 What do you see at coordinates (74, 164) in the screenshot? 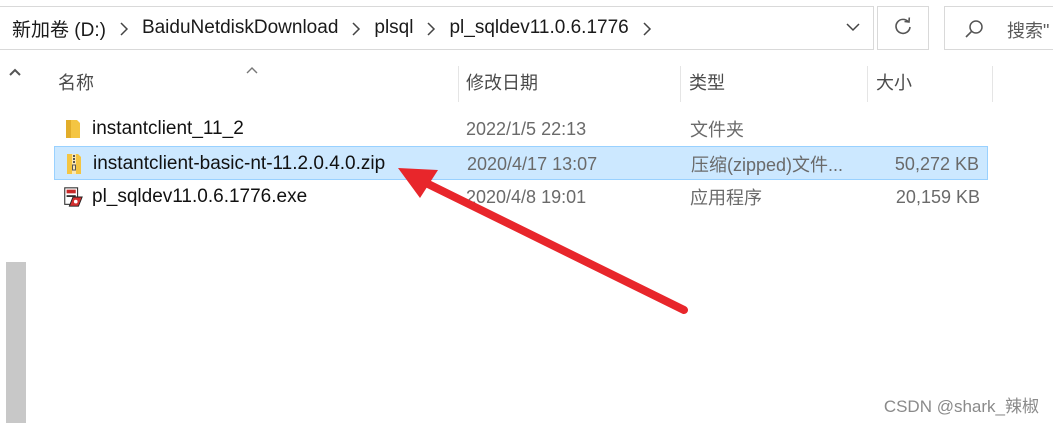
I see `zip-folder-icon` at bounding box center [74, 164].